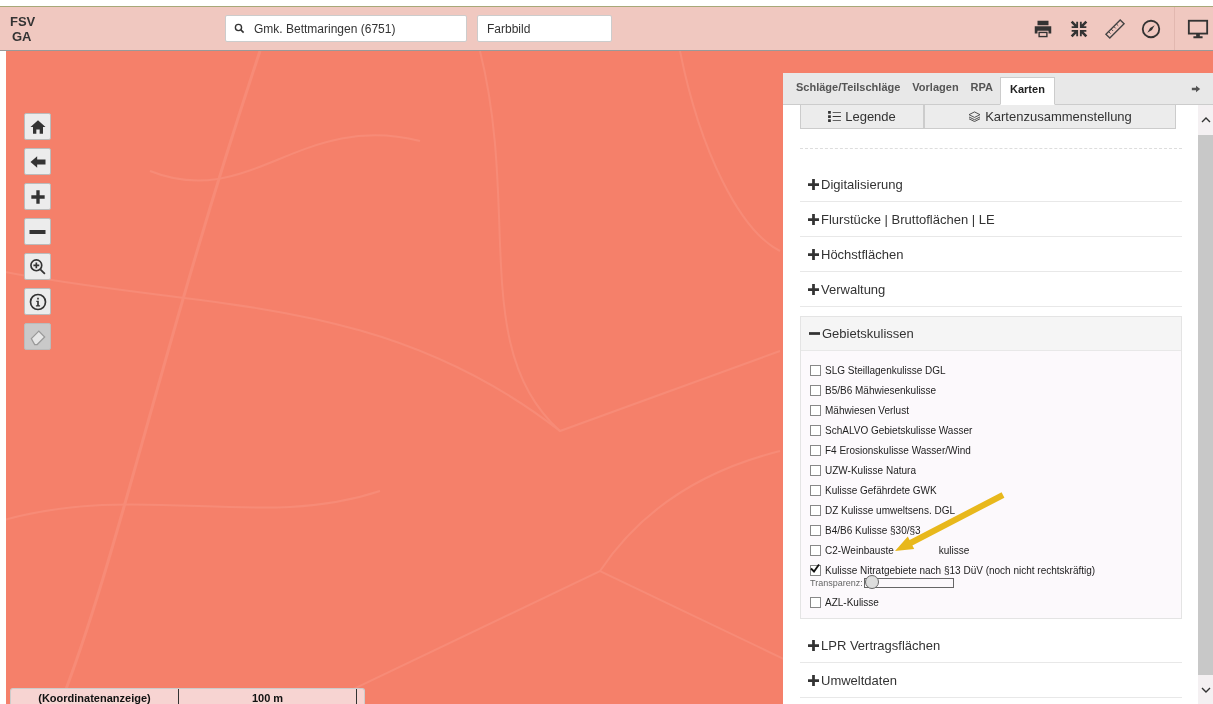  What do you see at coordinates (881, 390) in the screenshot?
I see `layer-label: B5/B6 Mähwiesenkulisse` at bounding box center [881, 390].